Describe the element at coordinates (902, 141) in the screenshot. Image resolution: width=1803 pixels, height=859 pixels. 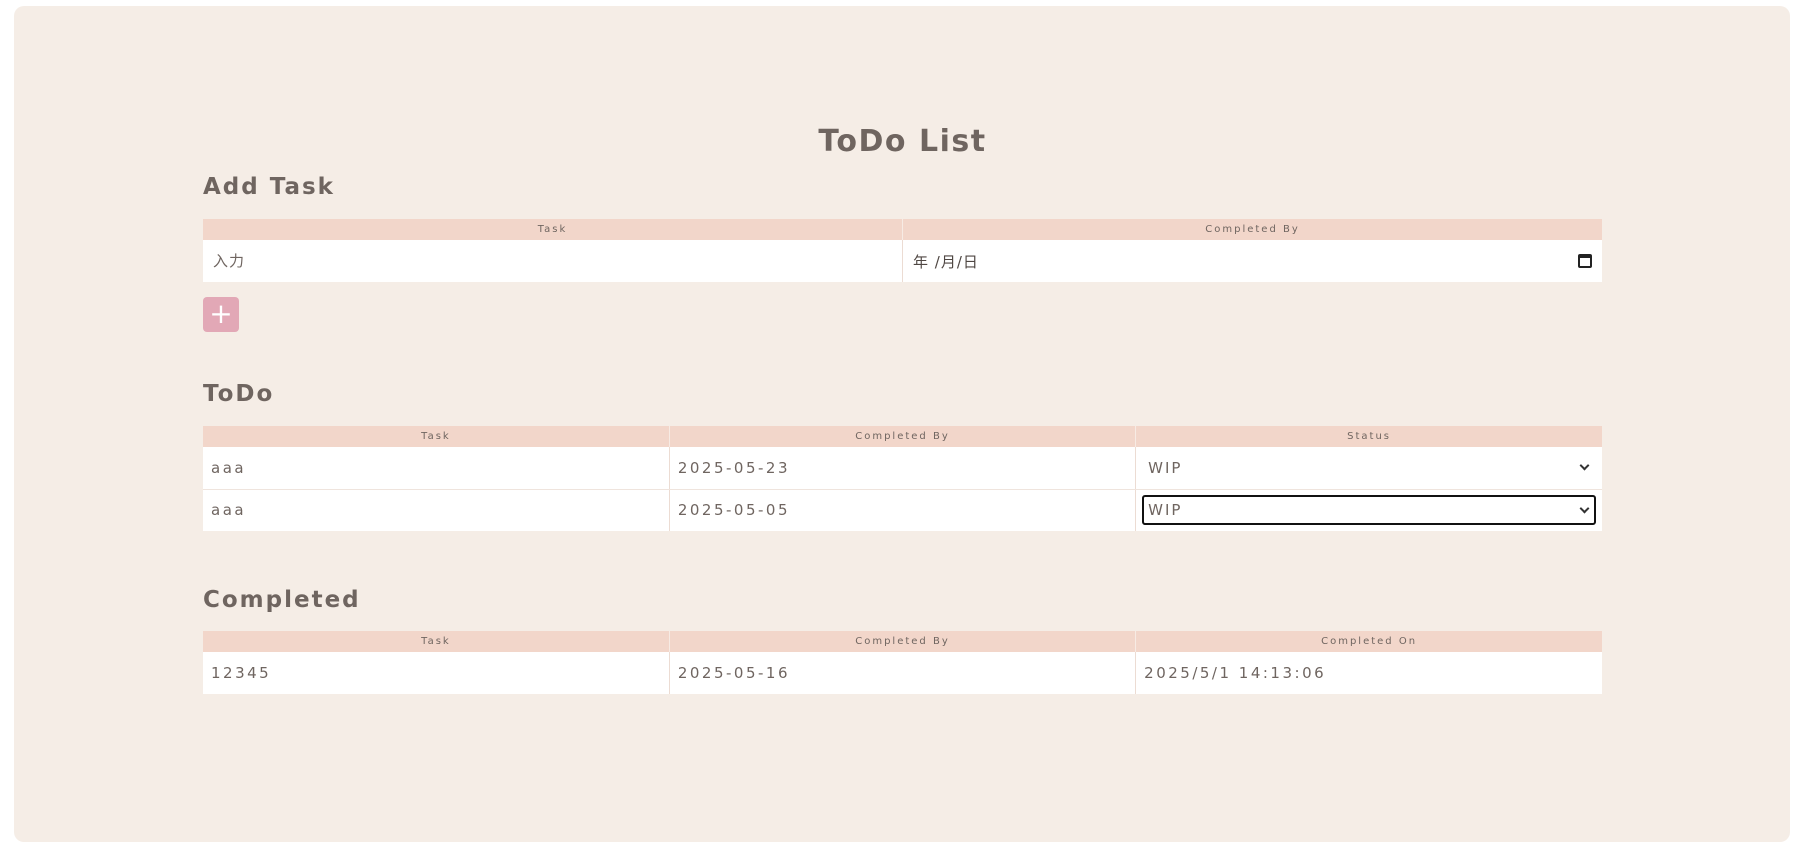
I see `page-title: ToDo List` at that location.